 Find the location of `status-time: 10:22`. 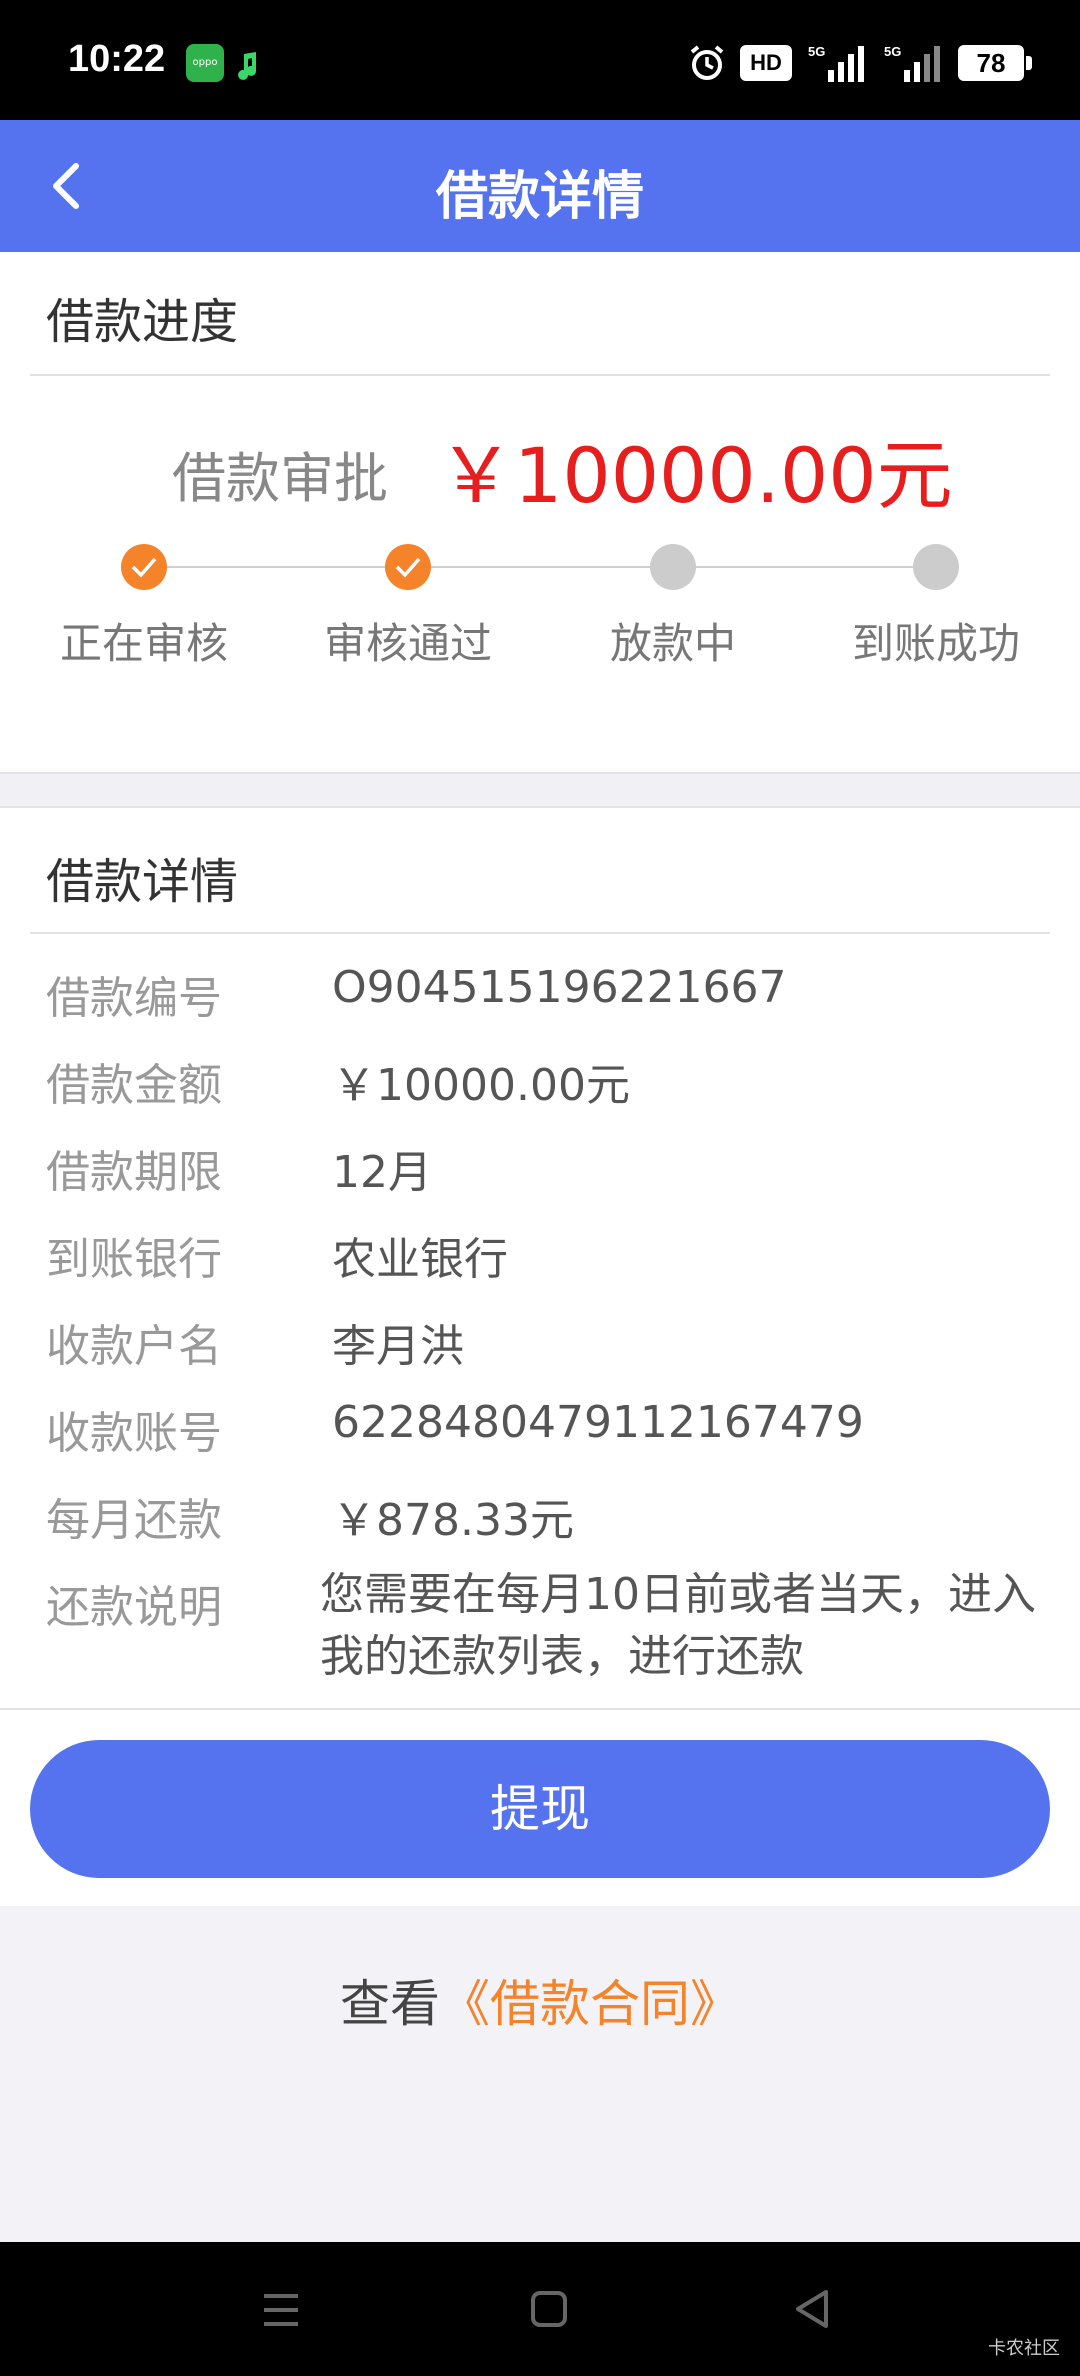

status-time: 10:22 is located at coordinates (117, 59).